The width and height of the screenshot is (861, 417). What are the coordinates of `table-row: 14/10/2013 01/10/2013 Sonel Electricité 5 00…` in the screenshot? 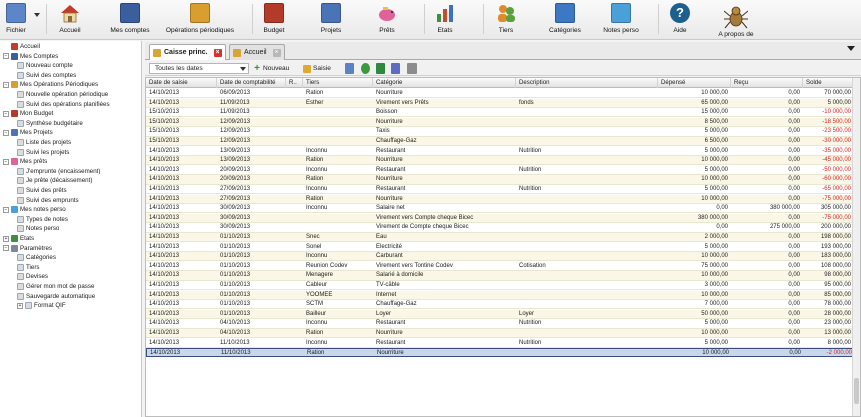 It's located at (503, 247).